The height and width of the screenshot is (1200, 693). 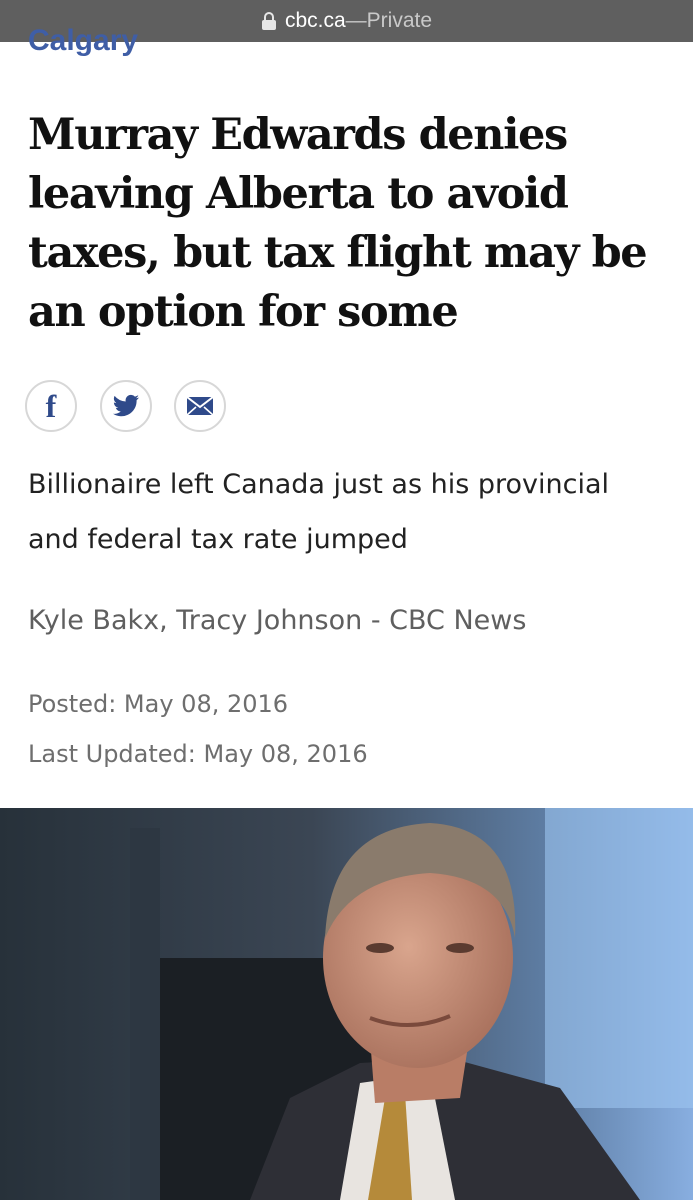 What do you see at coordinates (269, 21) in the screenshot?
I see `lock-icon` at bounding box center [269, 21].